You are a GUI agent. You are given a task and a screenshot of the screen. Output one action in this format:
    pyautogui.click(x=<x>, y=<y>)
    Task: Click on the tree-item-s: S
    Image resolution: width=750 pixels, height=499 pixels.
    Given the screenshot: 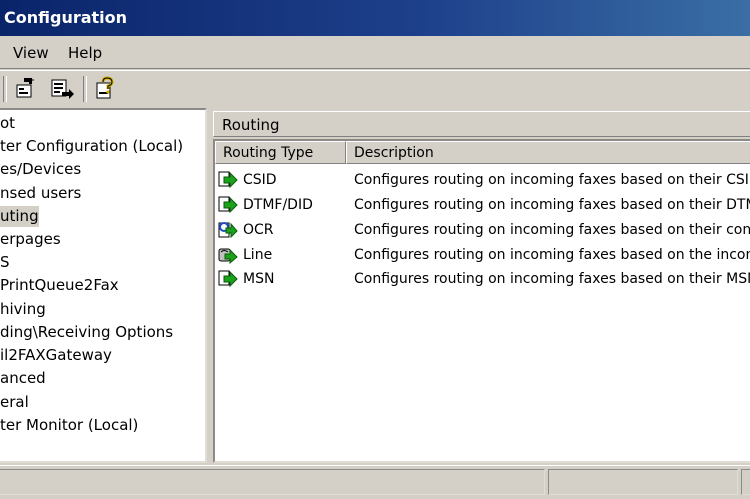 What is the action you would take?
    pyautogui.click(x=5, y=262)
    